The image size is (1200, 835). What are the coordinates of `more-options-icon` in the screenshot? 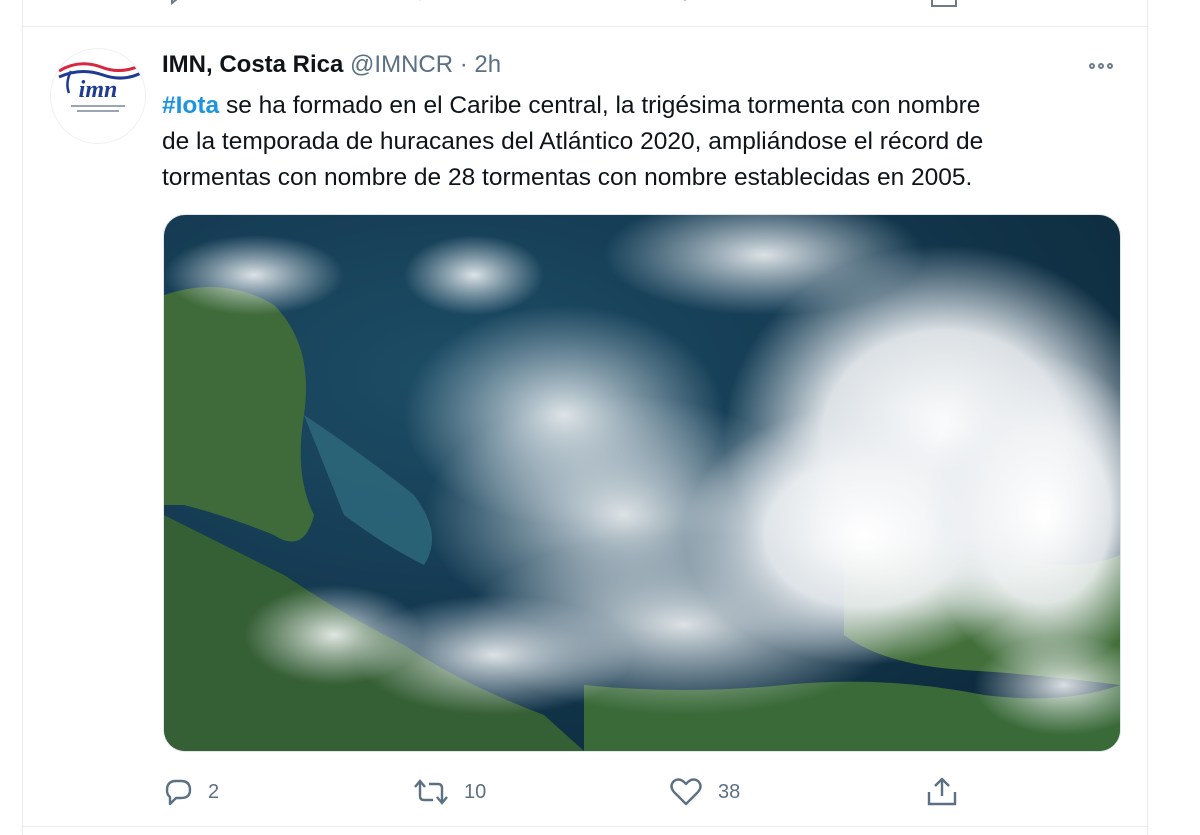 It's located at (1101, 66).